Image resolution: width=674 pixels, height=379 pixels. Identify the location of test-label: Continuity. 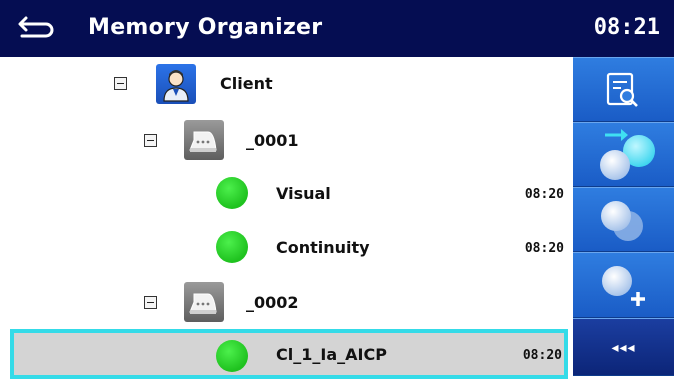
(323, 247).